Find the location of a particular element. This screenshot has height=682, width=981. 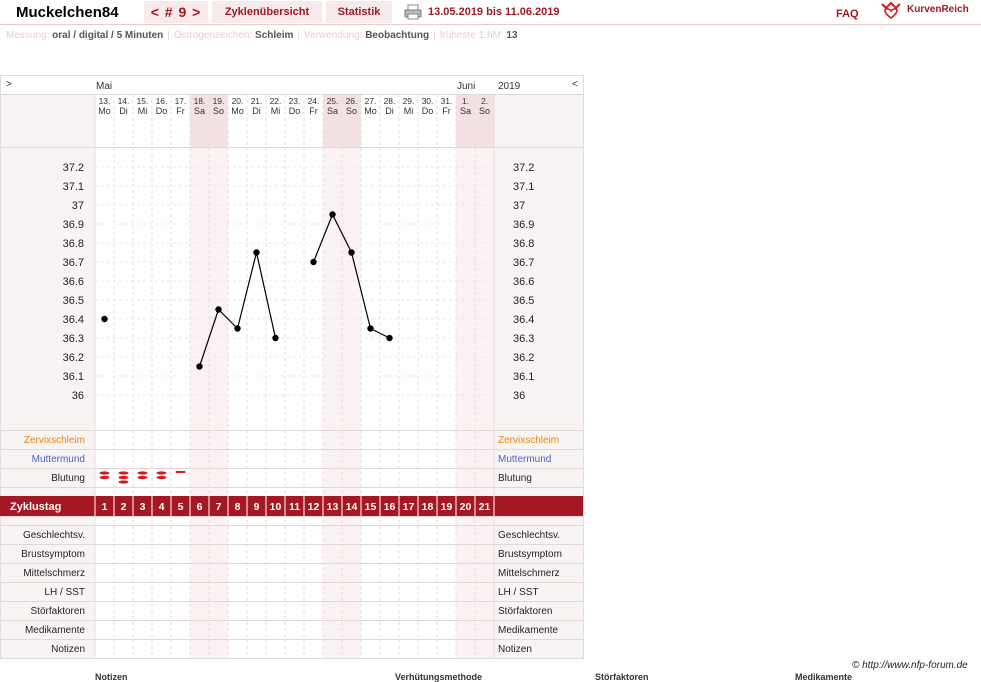

y-tick-label-left: 36.1 is located at coordinates (73, 377).